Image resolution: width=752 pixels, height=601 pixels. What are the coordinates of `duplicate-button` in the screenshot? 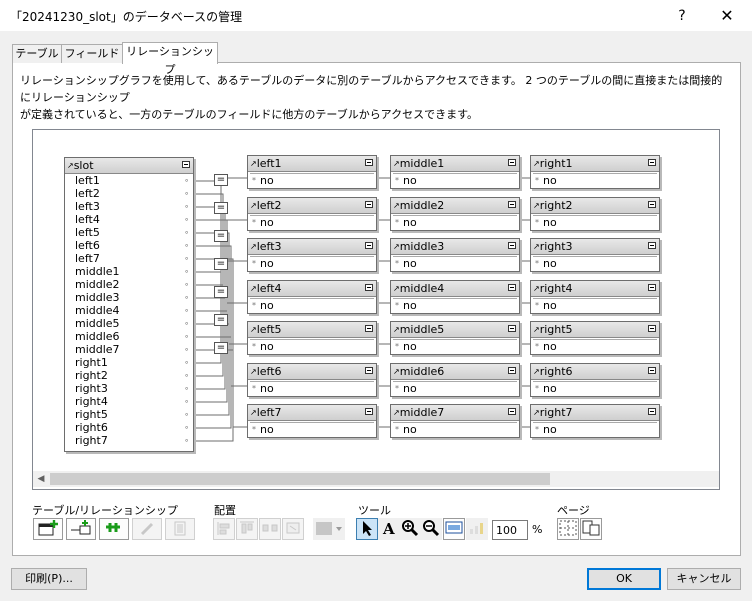 It's located at (114, 529).